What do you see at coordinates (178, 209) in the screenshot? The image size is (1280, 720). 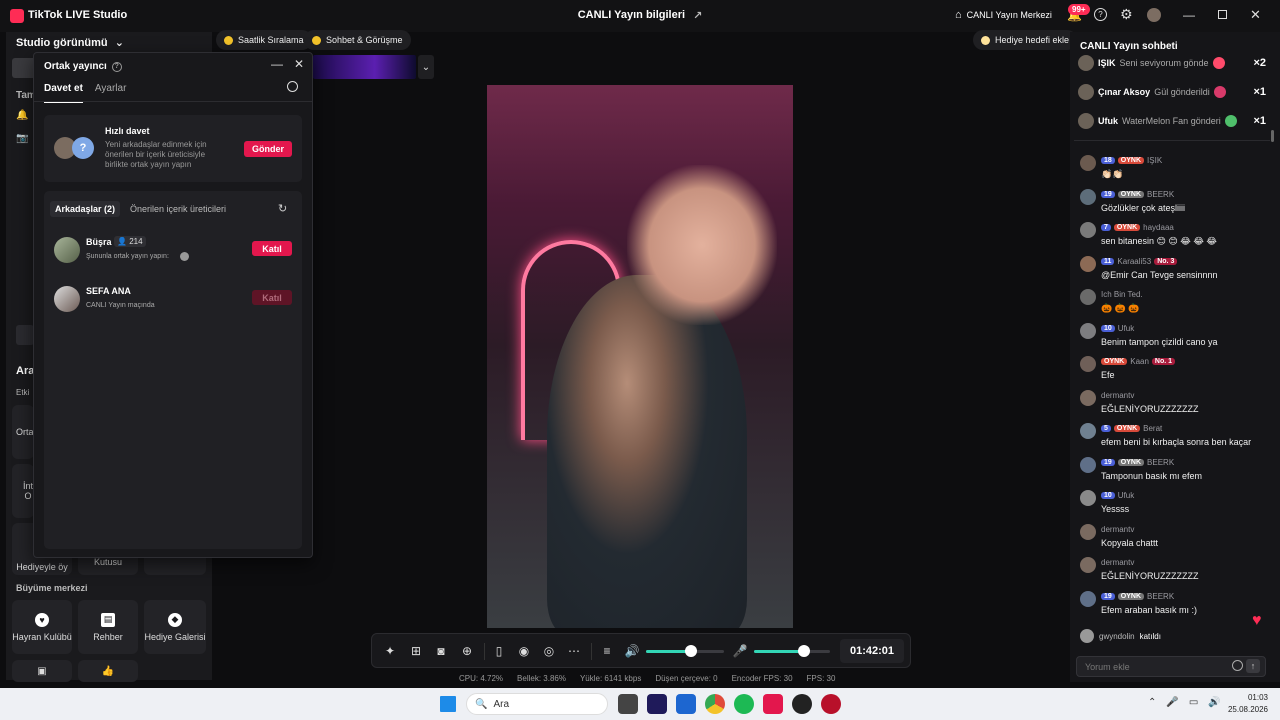 I see `subtab-recommended: Önerilen içerik üreticileri` at bounding box center [178, 209].